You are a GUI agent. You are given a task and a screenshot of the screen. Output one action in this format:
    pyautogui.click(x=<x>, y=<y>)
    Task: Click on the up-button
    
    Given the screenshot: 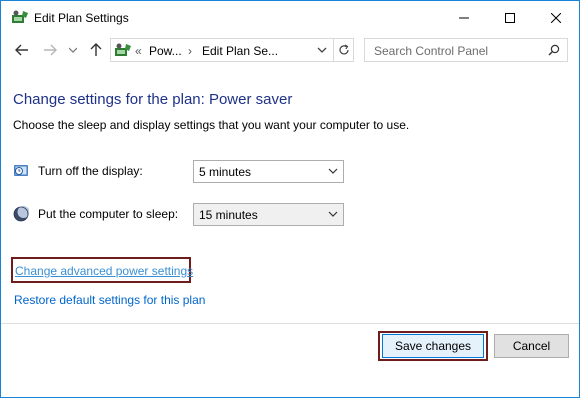 What is the action you would take?
    pyautogui.click(x=96, y=50)
    